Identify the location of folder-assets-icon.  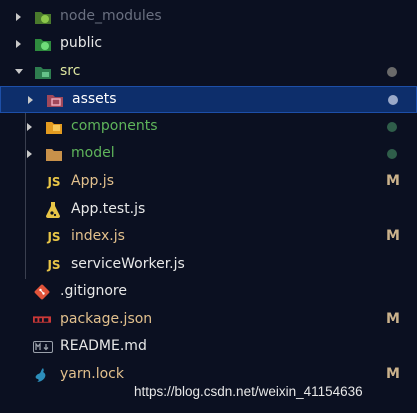
(55, 100).